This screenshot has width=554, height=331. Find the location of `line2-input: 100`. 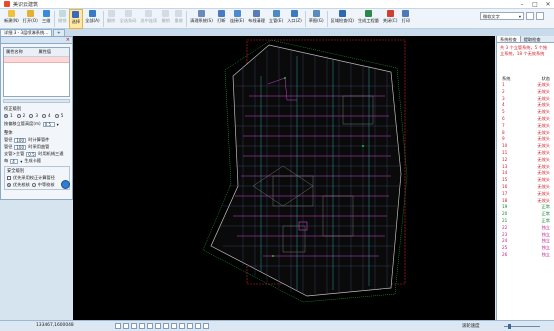

line2-input: 100 is located at coordinates (20, 147).